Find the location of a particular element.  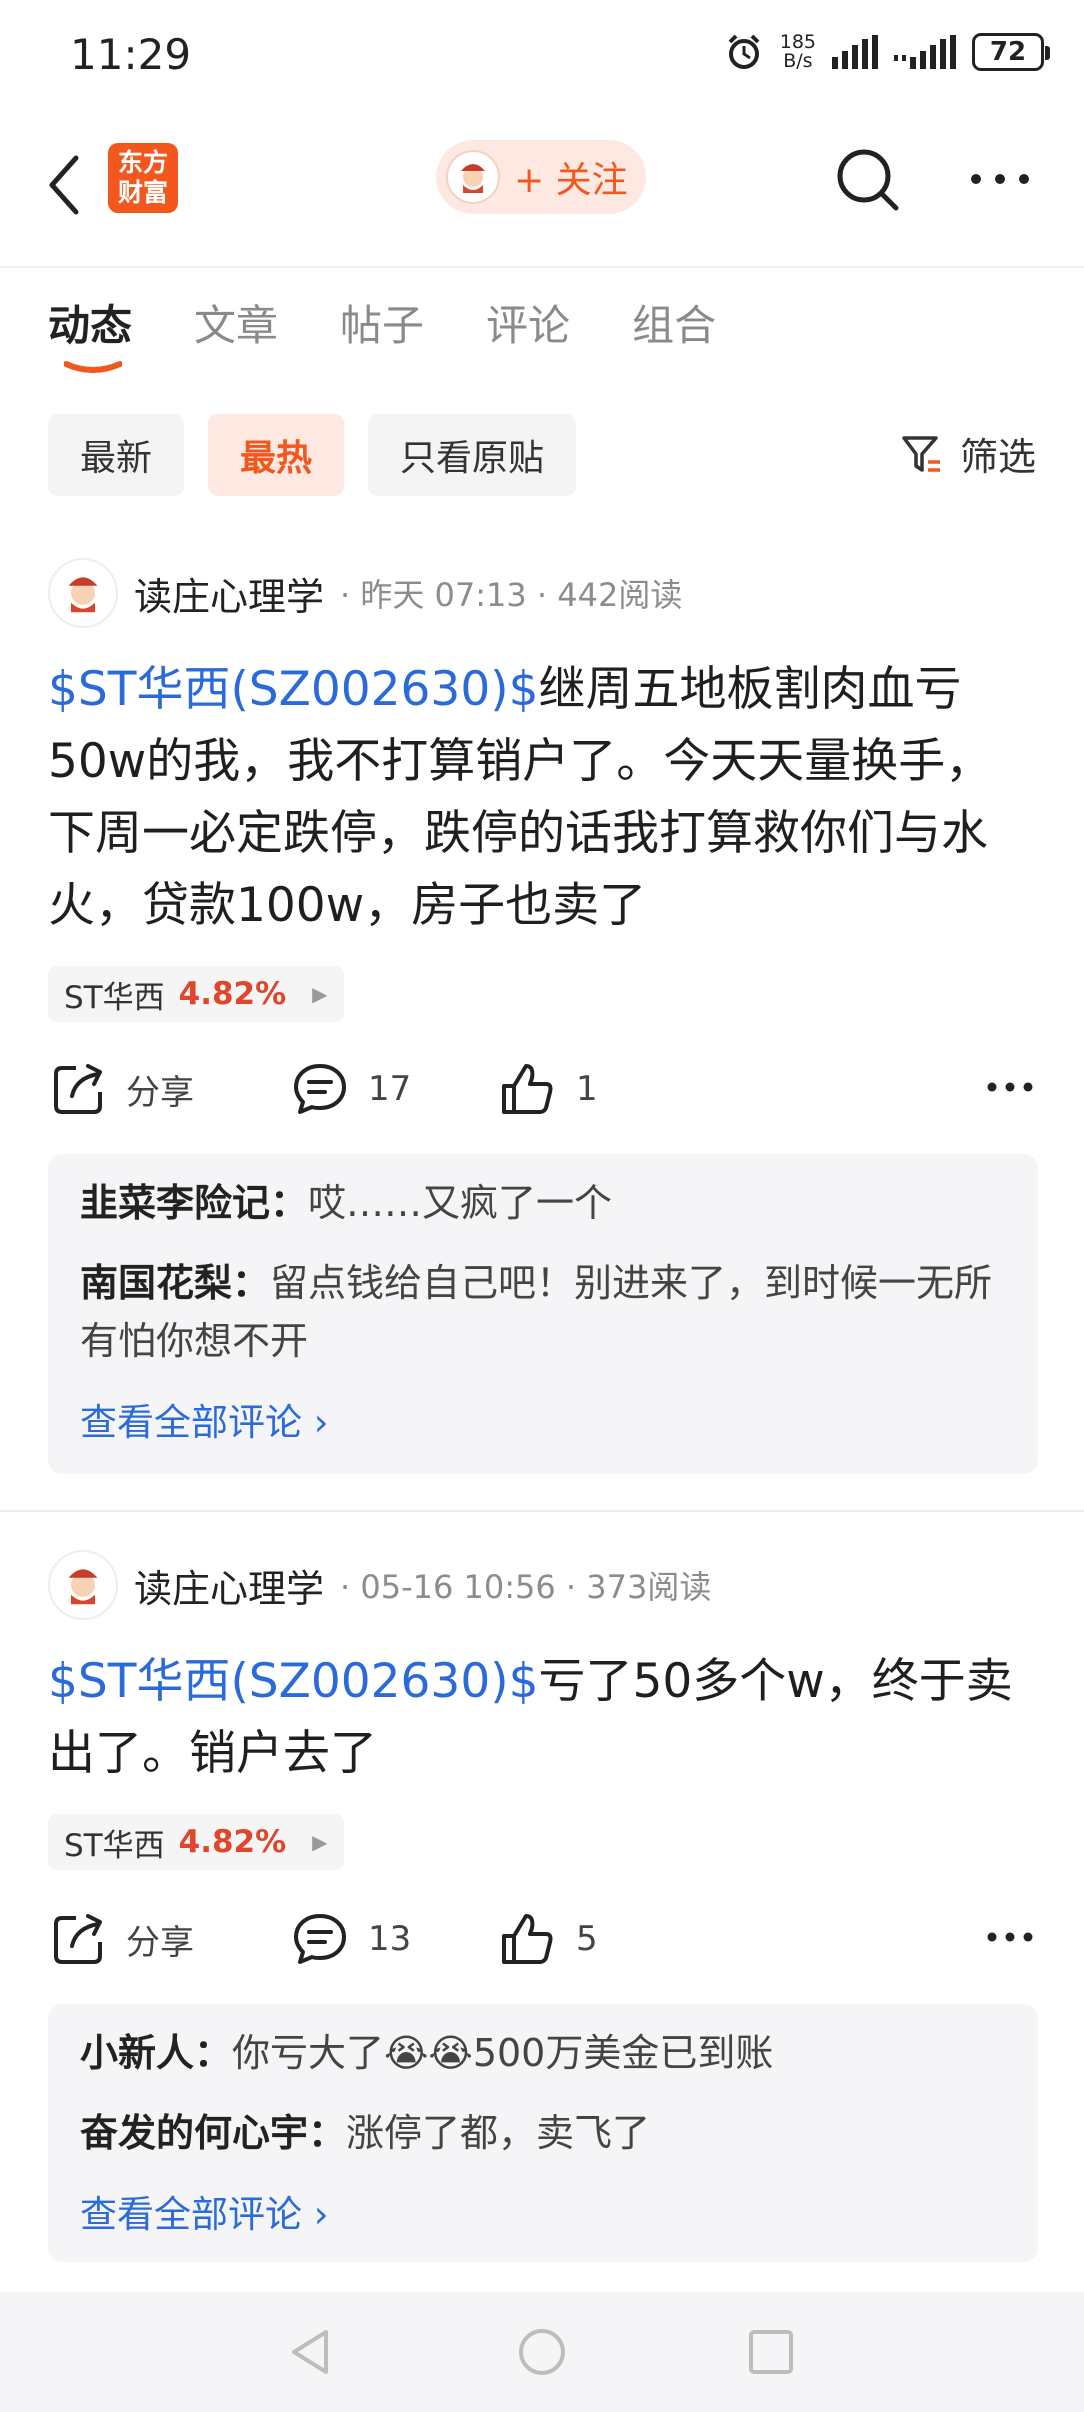

comment-item: 奋发的何心宇：涨停了都，卖飞了 is located at coordinates (543, 2133).